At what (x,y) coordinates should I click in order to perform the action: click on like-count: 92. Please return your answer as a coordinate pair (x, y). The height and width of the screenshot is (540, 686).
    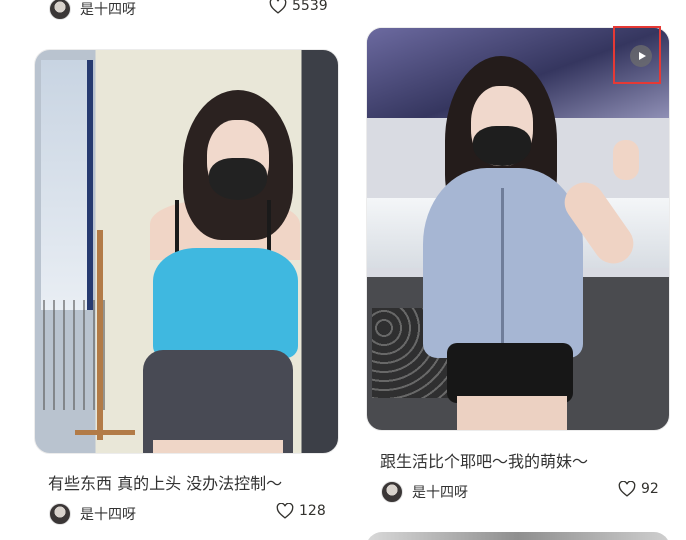
    Looking at the image, I should click on (650, 489).